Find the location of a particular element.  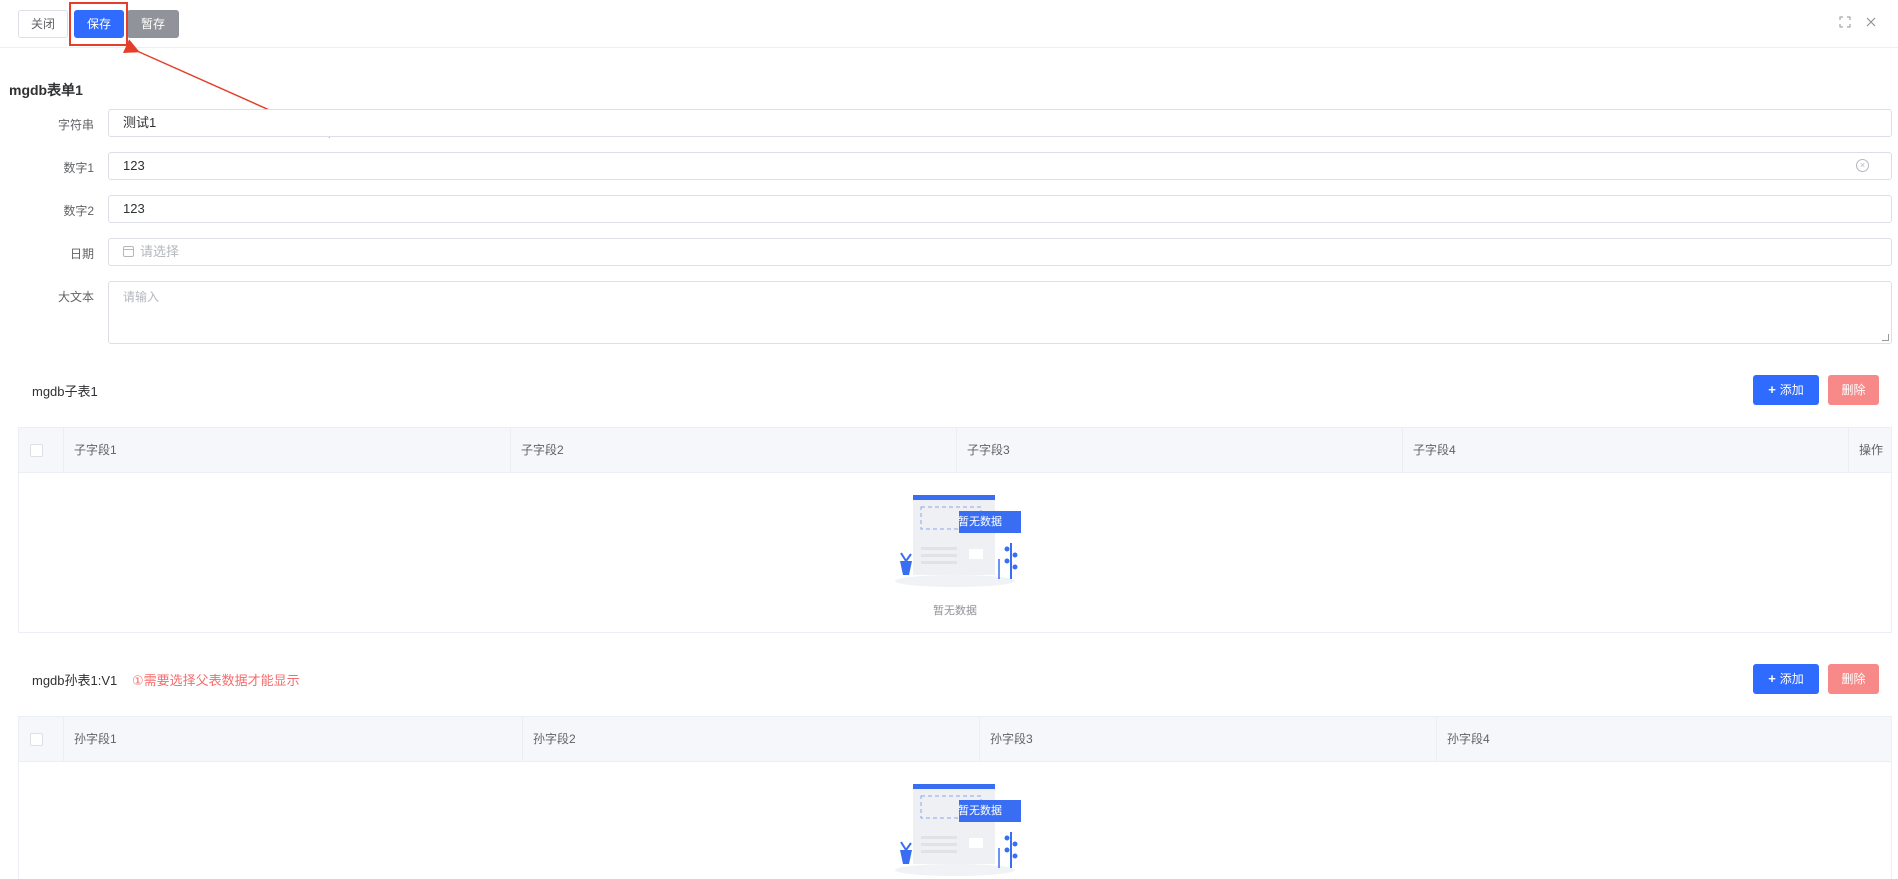

column-header: 孙字段2 is located at coordinates (751, 739).